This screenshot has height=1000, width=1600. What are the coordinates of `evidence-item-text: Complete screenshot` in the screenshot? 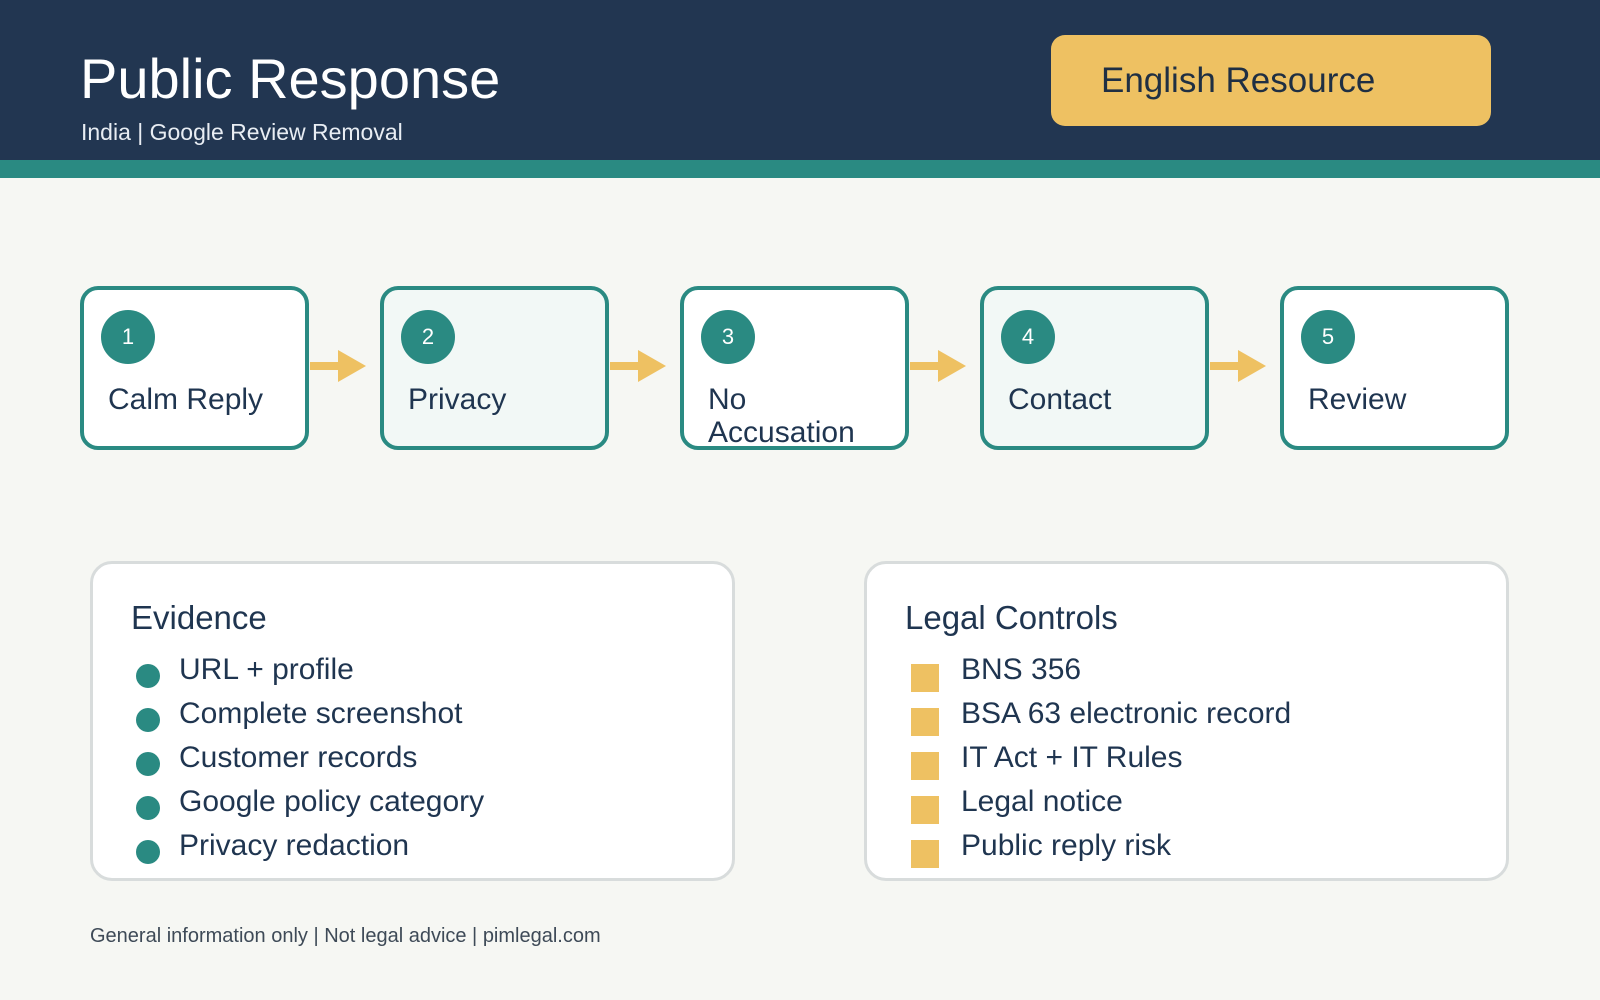 It's located at (321, 713).